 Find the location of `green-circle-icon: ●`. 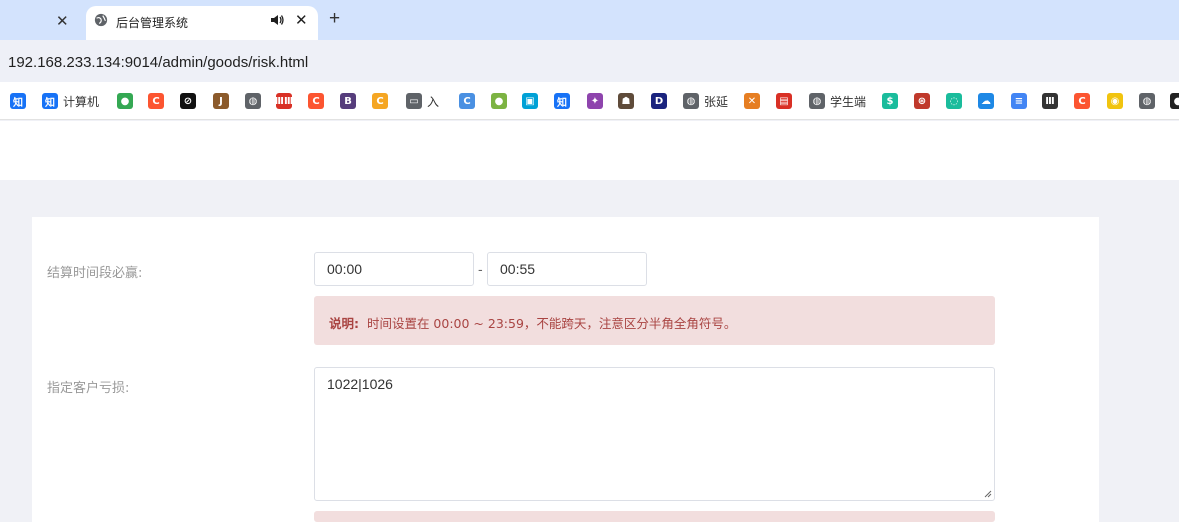

green-circle-icon: ● is located at coordinates (499, 101).